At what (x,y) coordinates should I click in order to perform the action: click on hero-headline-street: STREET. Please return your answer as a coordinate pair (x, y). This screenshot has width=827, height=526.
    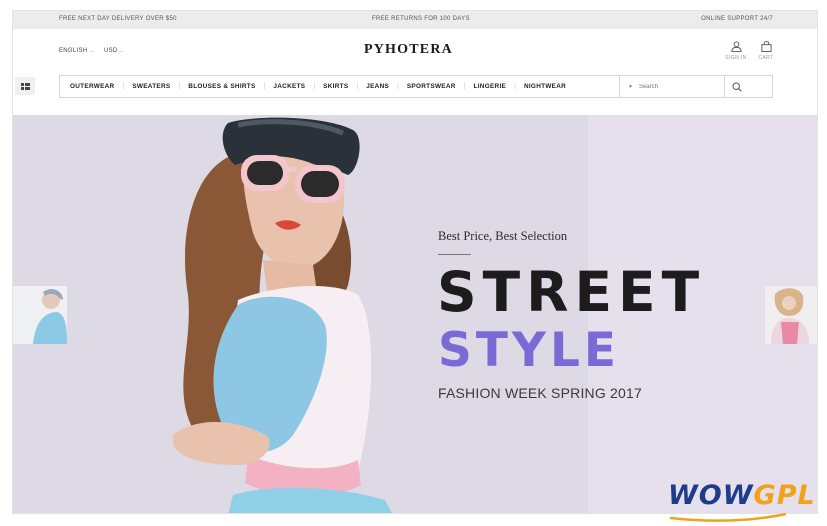
    Looking at the image, I should click on (571, 292).